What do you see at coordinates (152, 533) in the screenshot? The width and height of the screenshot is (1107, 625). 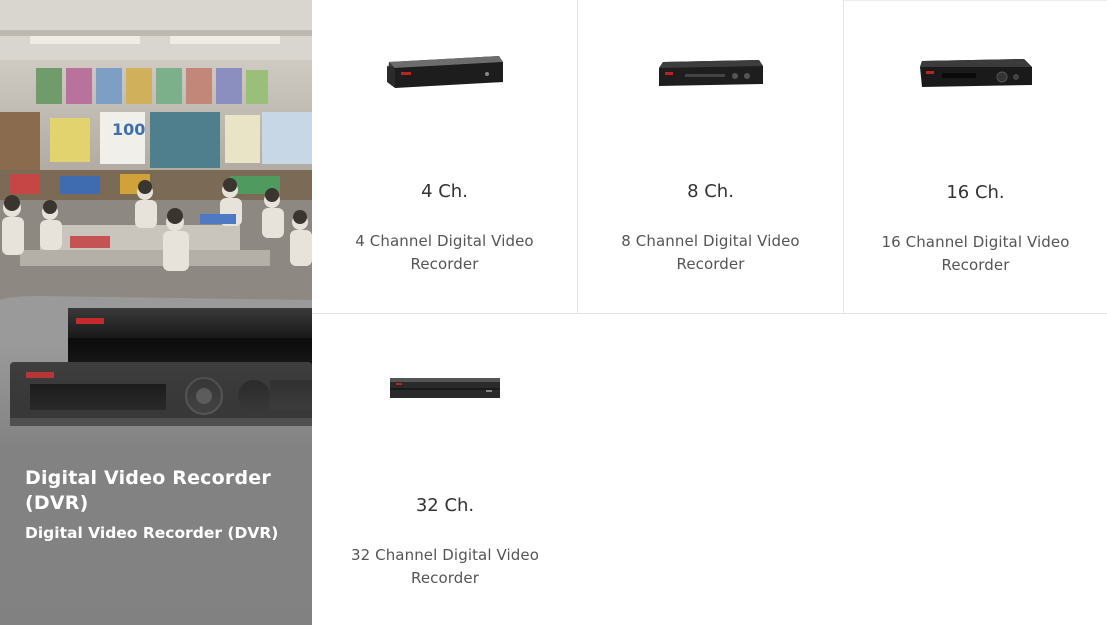 I see `hero-subtitle: Digital Video Recorder (DVR)` at bounding box center [152, 533].